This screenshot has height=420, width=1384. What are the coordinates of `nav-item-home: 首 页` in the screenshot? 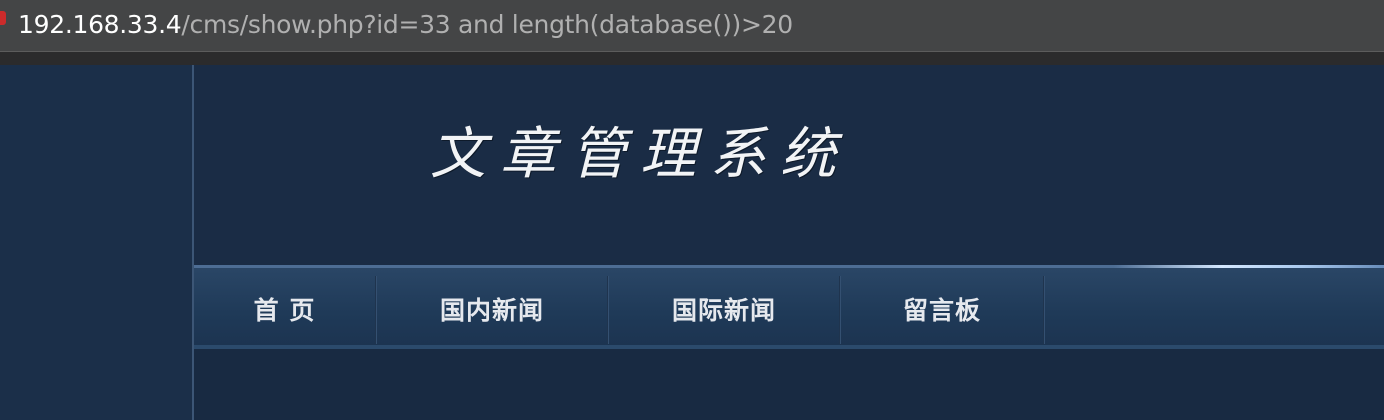 It's located at (284, 309).